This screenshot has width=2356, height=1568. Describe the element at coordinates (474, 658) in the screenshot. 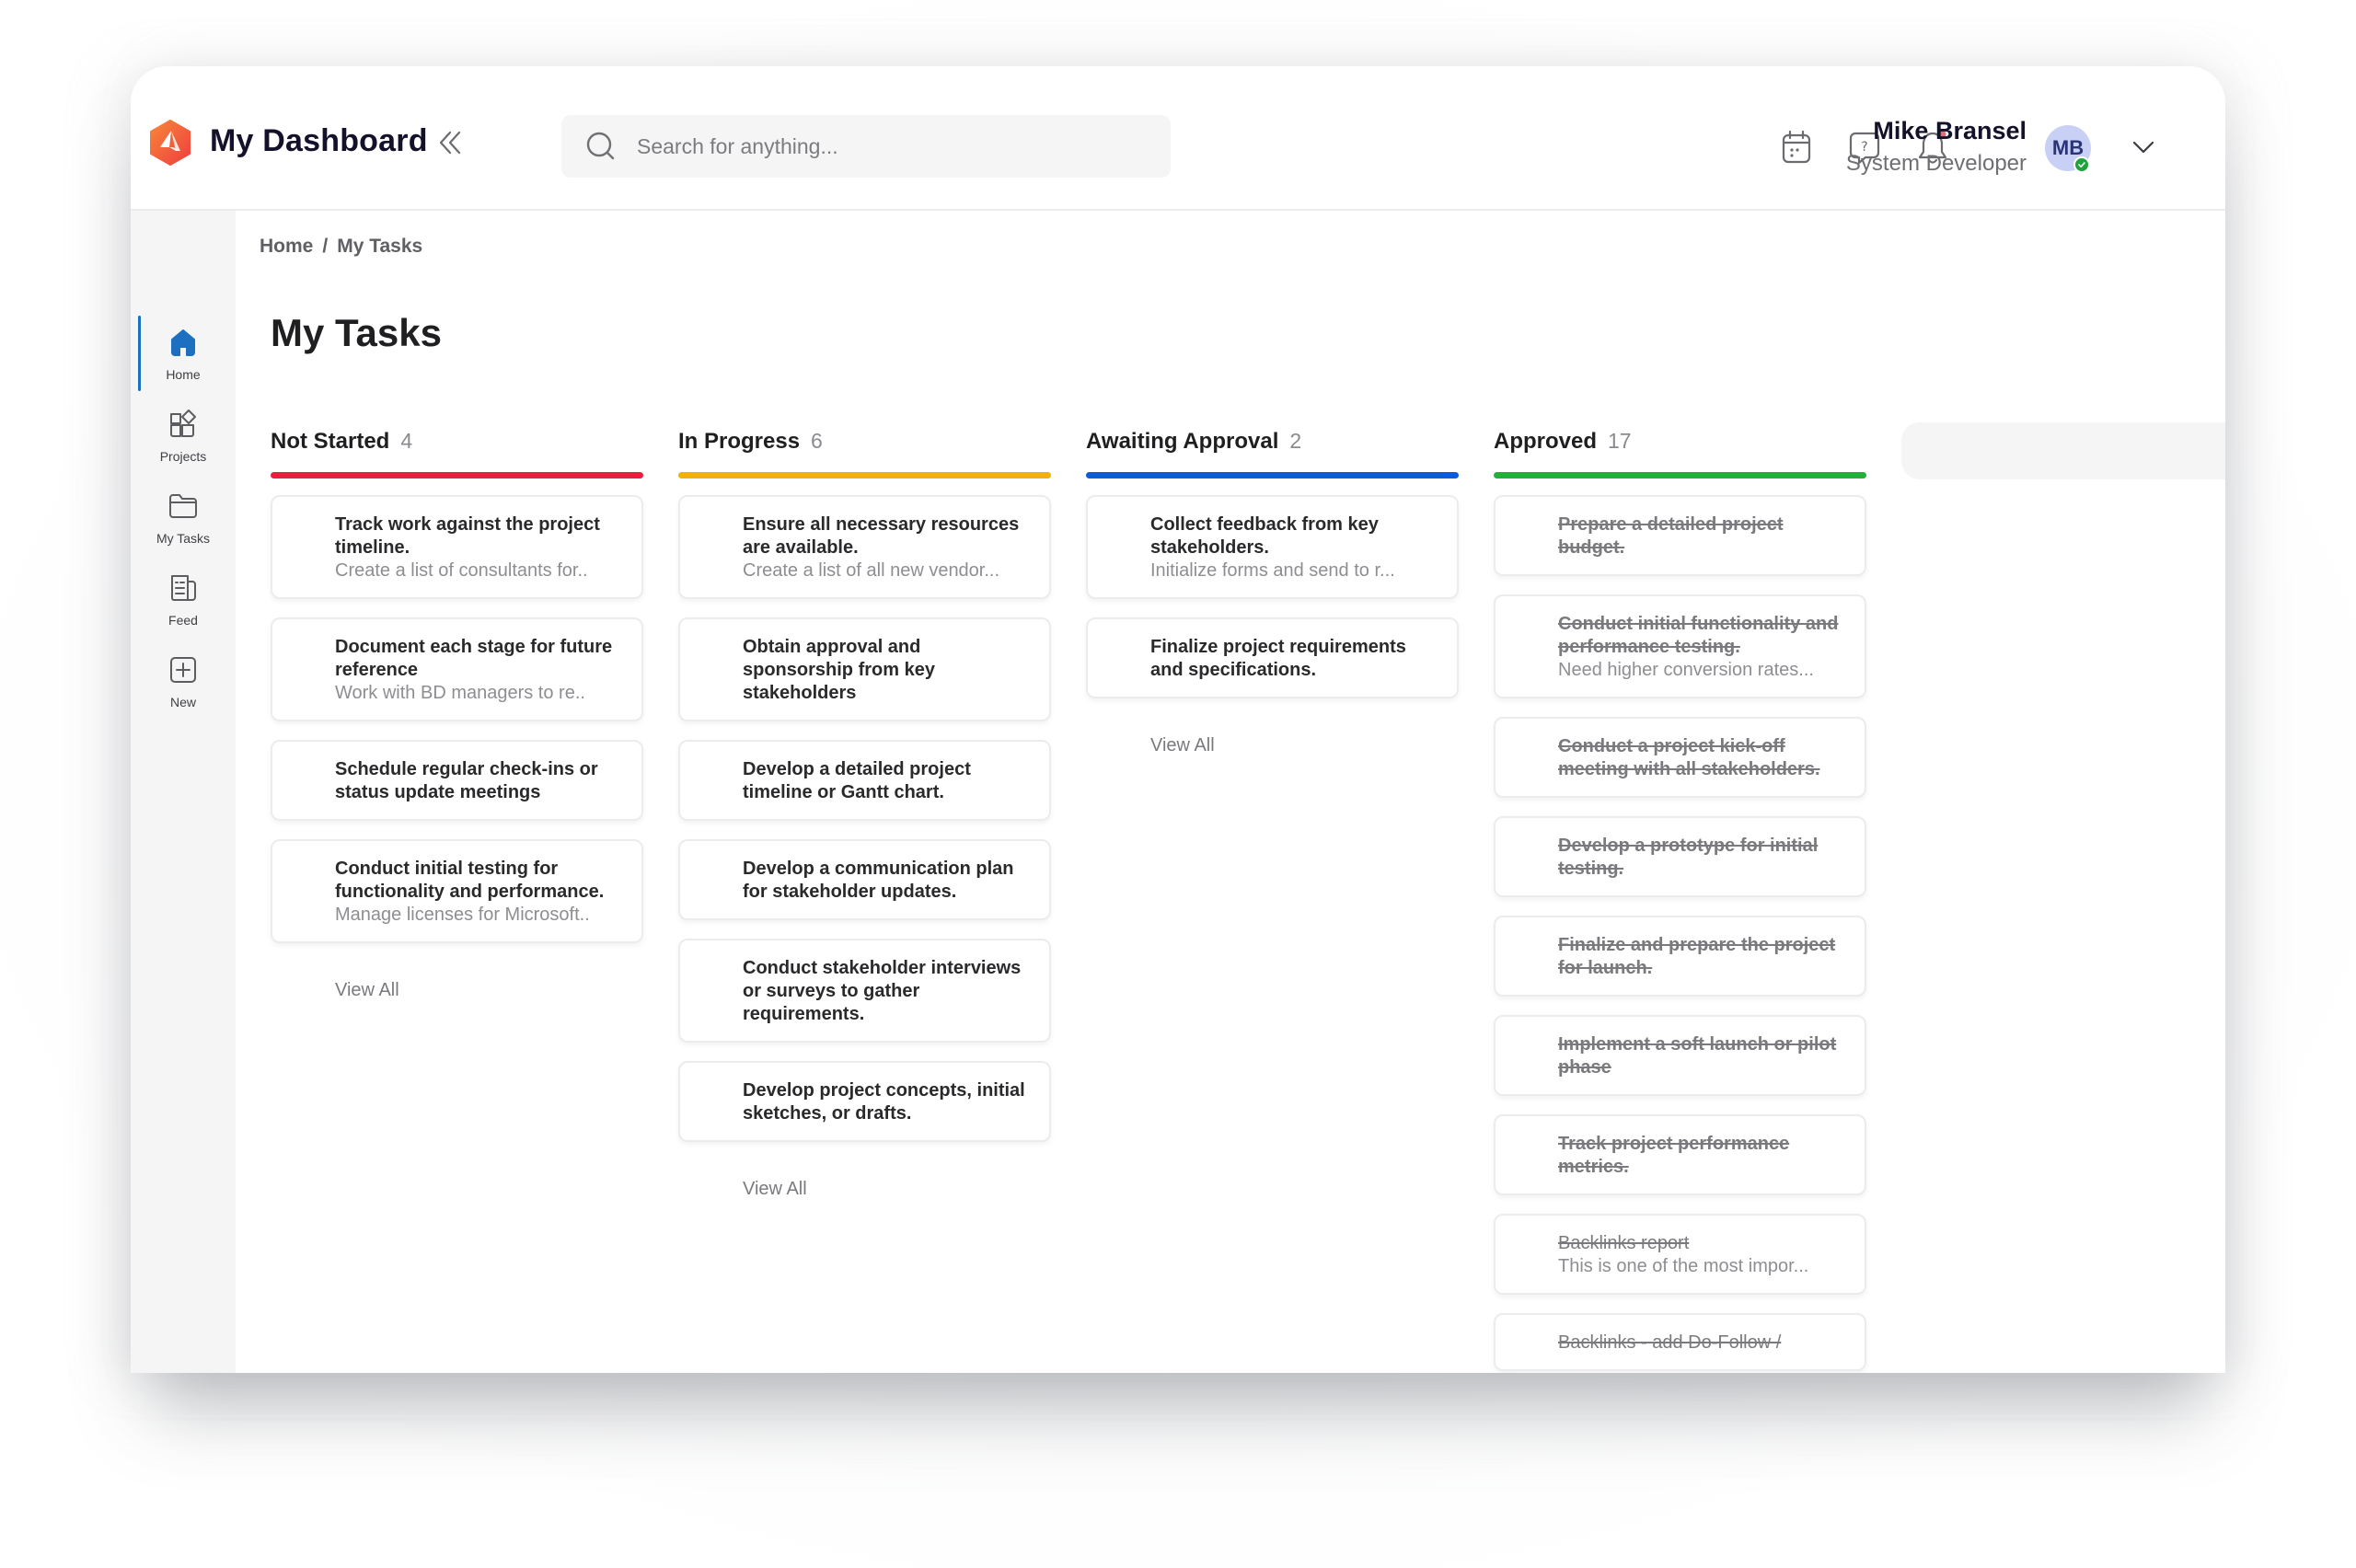

I see `task-title: Document each stage for future reference` at that location.